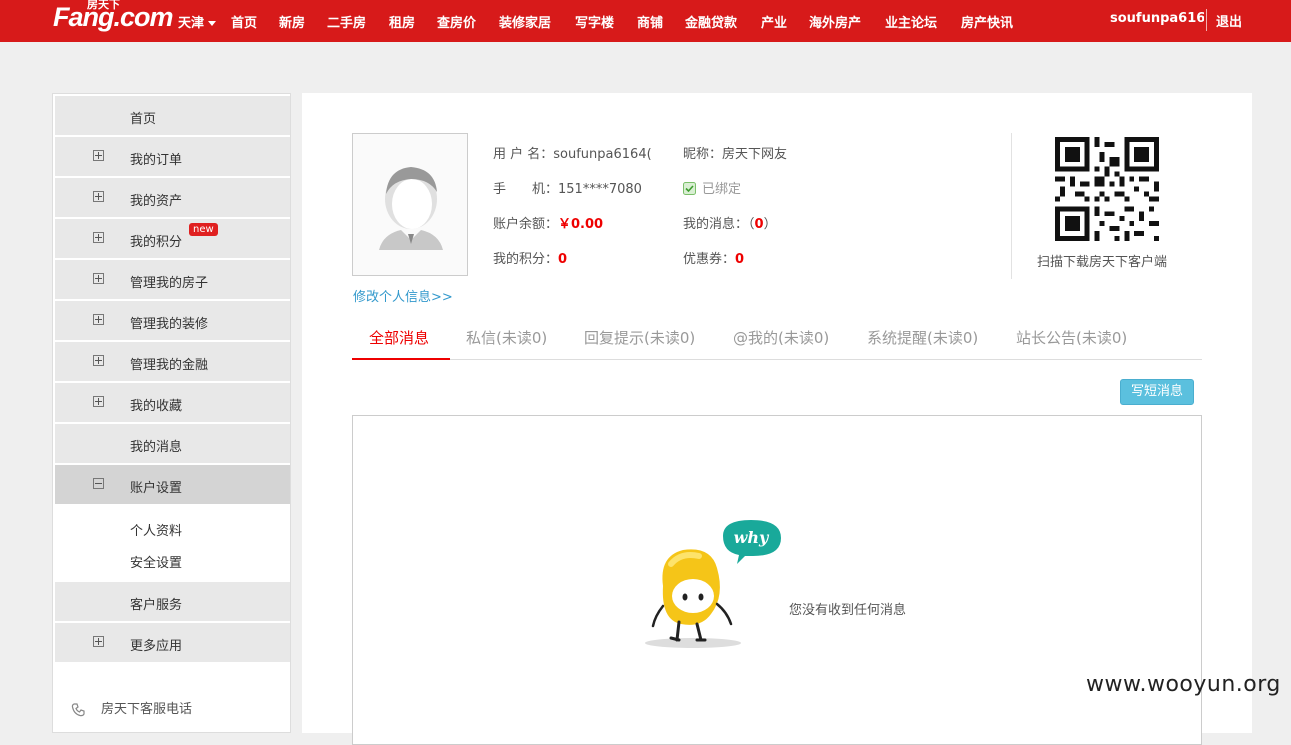 The width and height of the screenshot is (1291, 745). I want to click on nav-finance: 金融贷款, so click(711, 21).